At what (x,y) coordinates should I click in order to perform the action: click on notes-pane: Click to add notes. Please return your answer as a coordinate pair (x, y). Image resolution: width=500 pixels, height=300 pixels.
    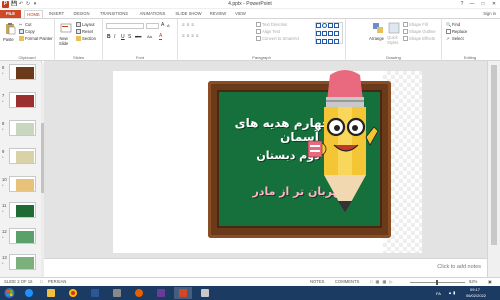
    Looking at the image, I should click on (265, 267).